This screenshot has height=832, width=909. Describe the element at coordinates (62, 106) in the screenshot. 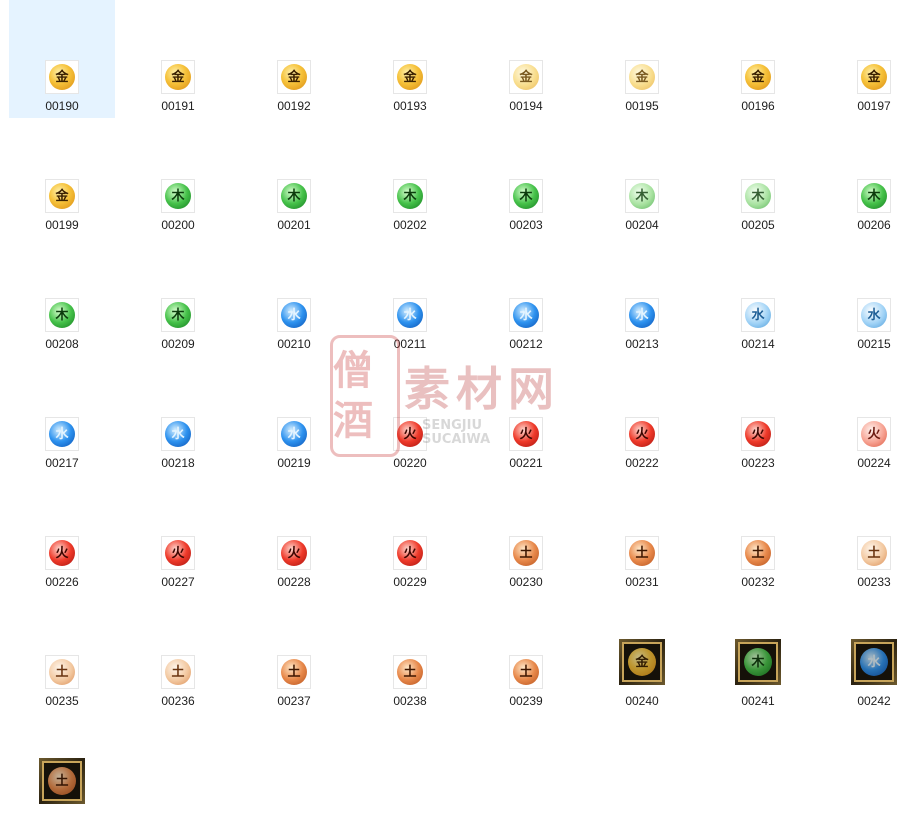

I see `file-name-label: 00190` at that location.